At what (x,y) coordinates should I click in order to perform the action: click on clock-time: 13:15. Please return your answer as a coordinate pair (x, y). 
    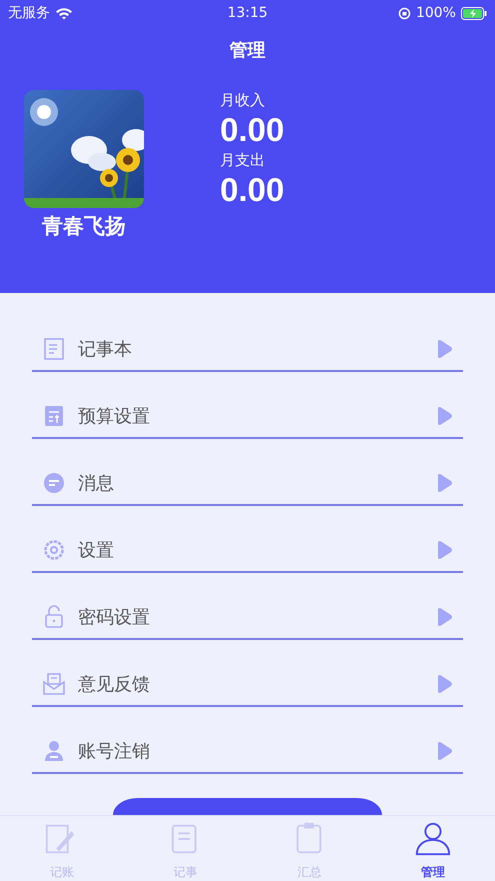
    Looking at the image, I should click on (247, 13).